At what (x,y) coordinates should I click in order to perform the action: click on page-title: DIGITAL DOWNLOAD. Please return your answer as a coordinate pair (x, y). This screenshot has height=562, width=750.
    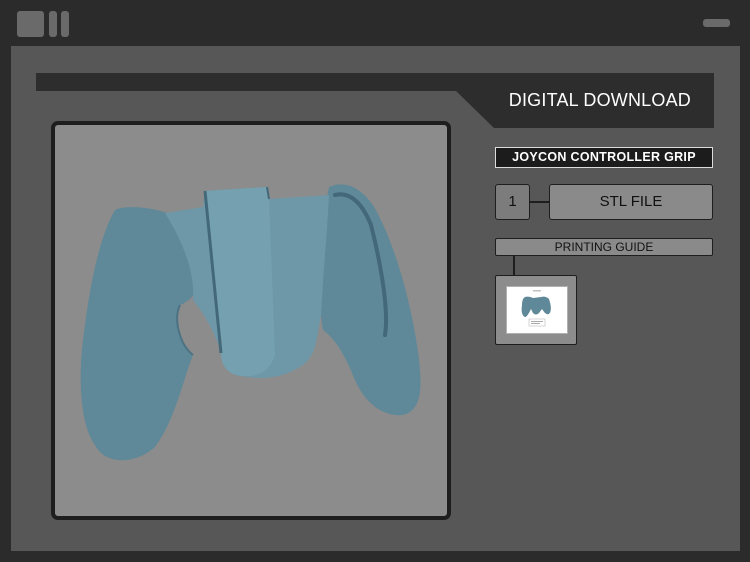
    Looking at the image, I should click on (599, 100).